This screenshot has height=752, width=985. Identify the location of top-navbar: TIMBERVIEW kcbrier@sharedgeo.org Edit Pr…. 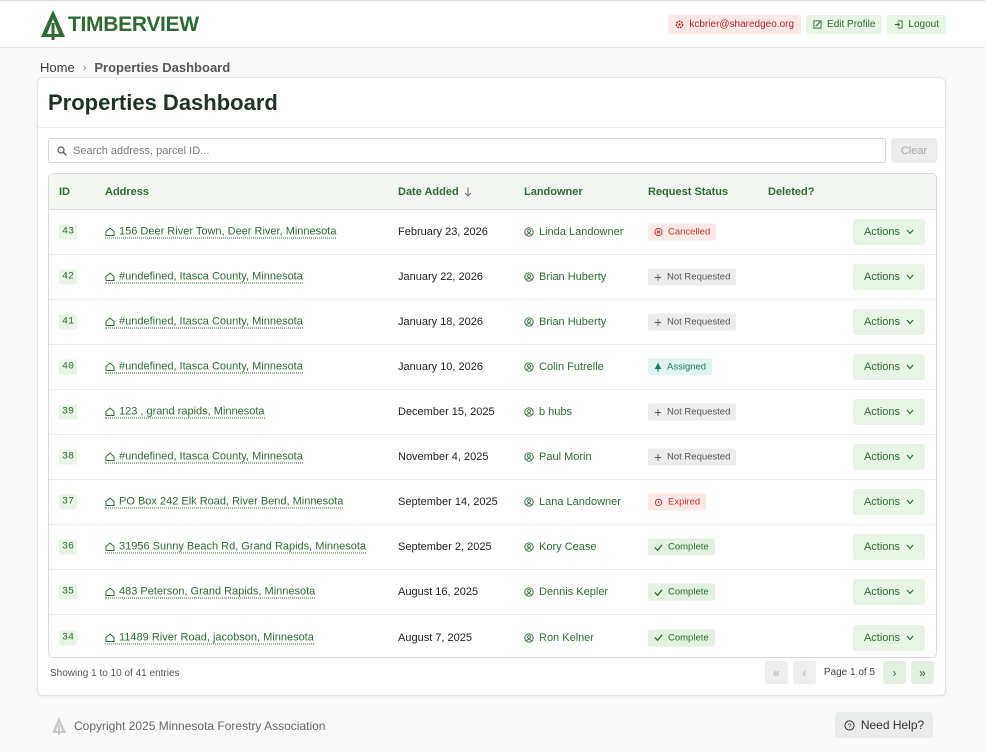
(492, 24).